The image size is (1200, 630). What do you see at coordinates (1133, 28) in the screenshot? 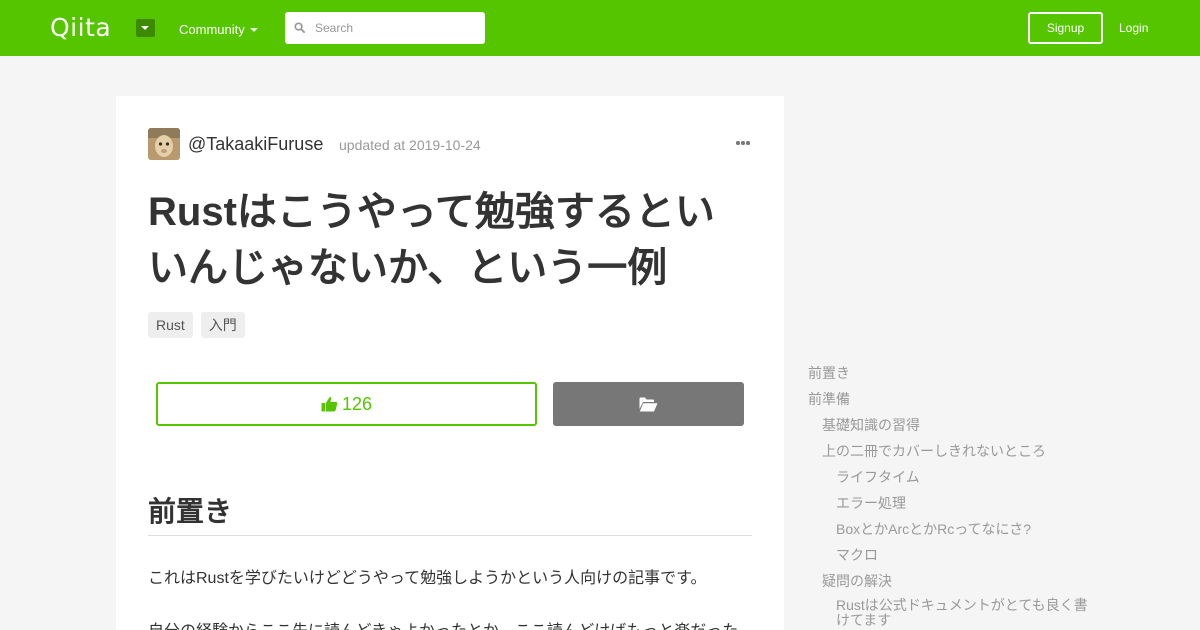
I see `login-link: Login` at bounding box center [1133, 28].